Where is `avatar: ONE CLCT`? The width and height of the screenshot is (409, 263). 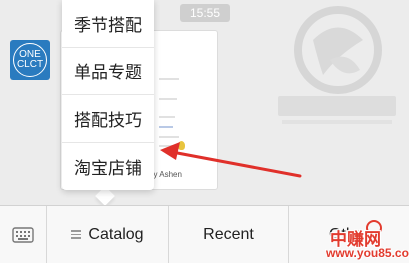 avatar: ONE CLCT is located at coordinates (30, 60).